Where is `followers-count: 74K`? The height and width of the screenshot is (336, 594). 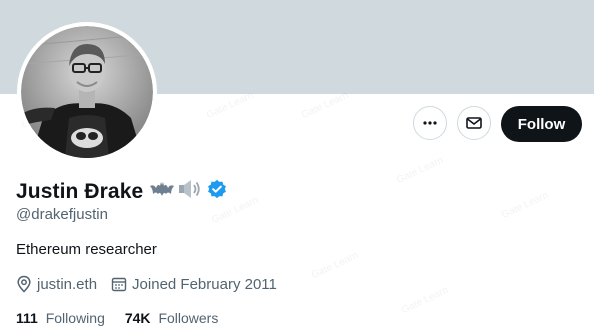
followers-count: 74K is located at coordinates (137, 318).